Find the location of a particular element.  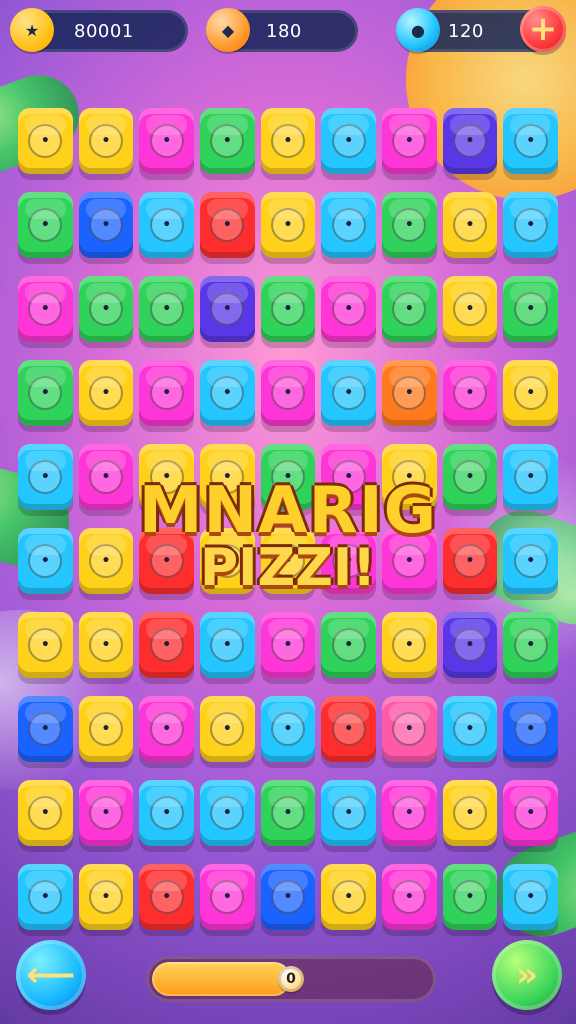

fast-forward-button: » is located at coordinates (527, 975).